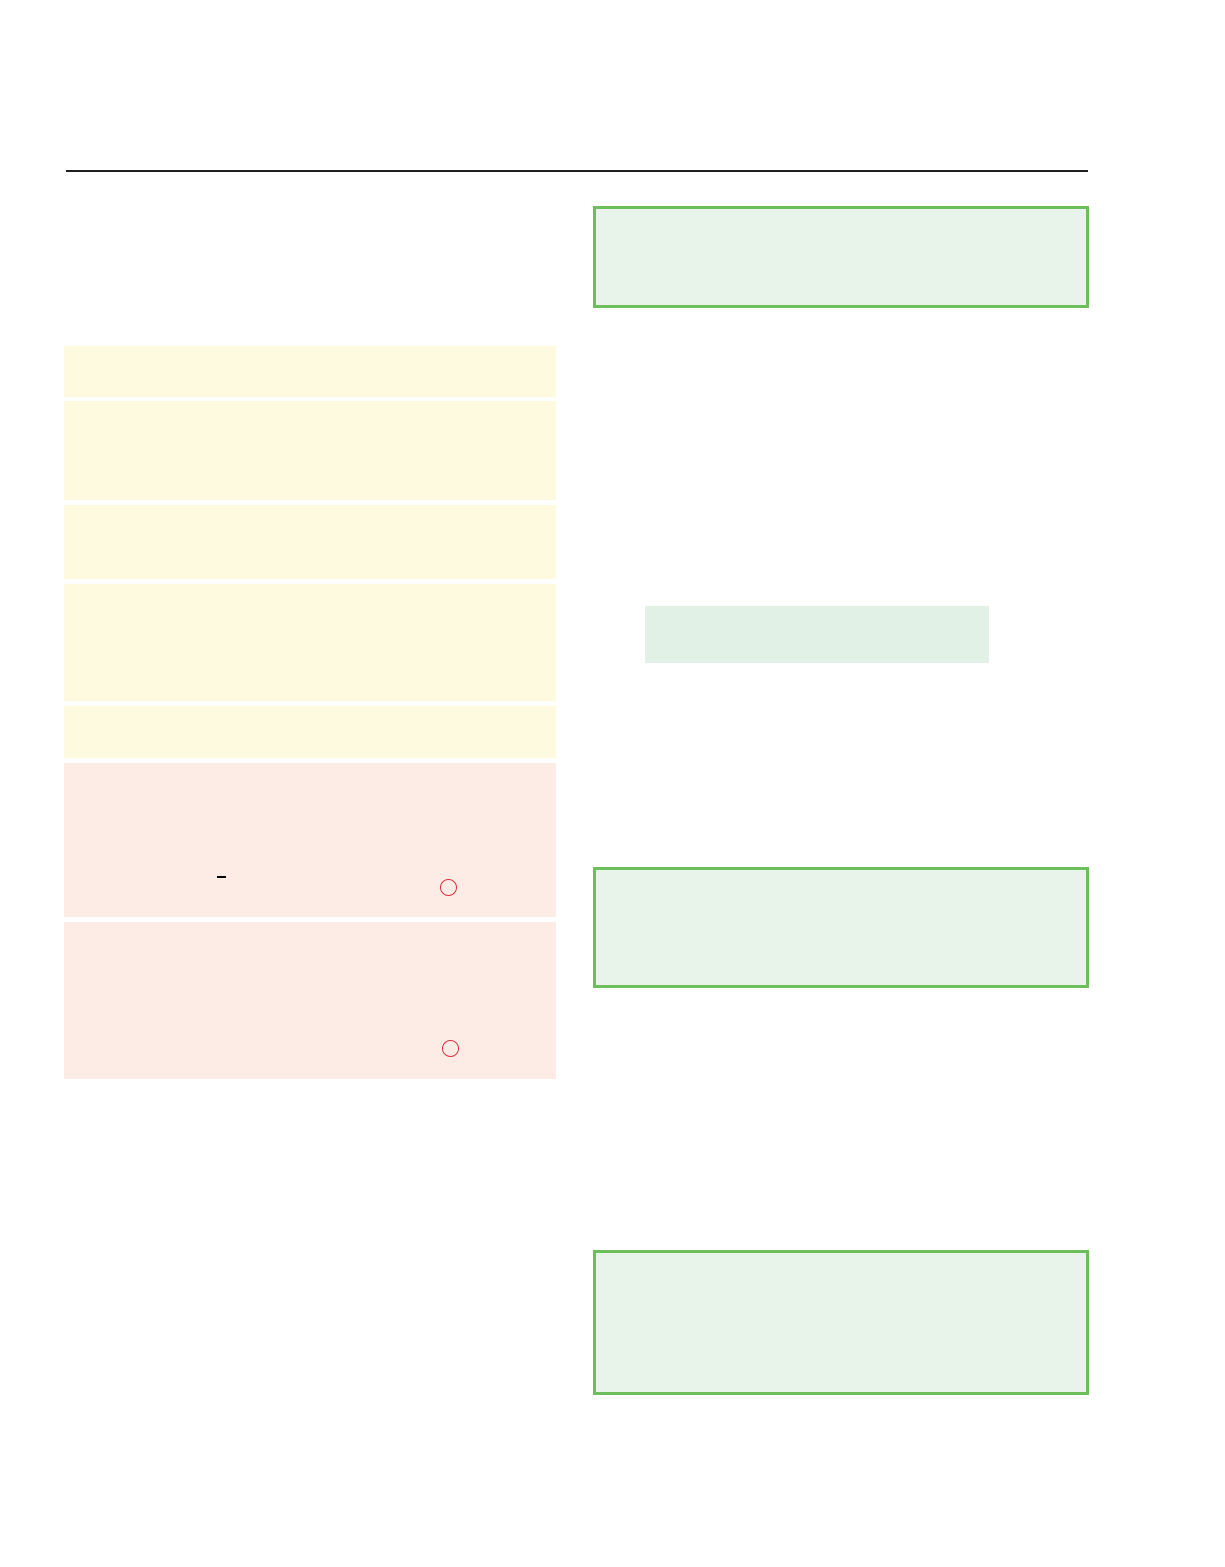  I want to click on top-rule, so click(577, 171).